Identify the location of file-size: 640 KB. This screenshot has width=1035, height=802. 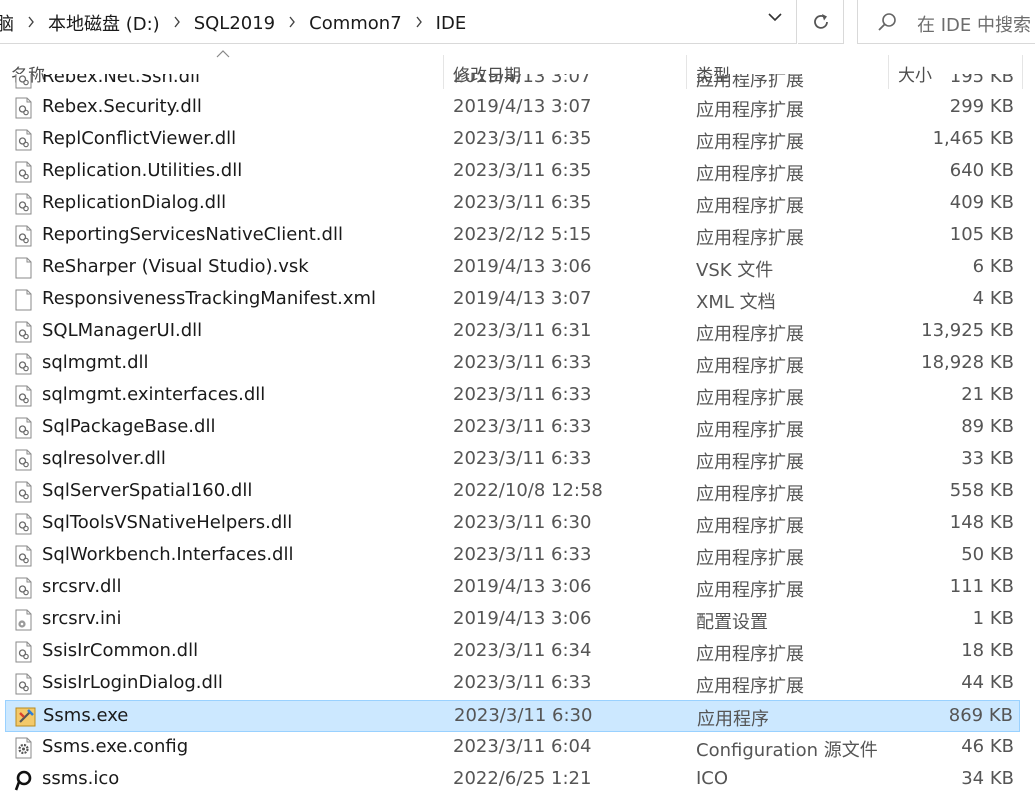
(981, 170).